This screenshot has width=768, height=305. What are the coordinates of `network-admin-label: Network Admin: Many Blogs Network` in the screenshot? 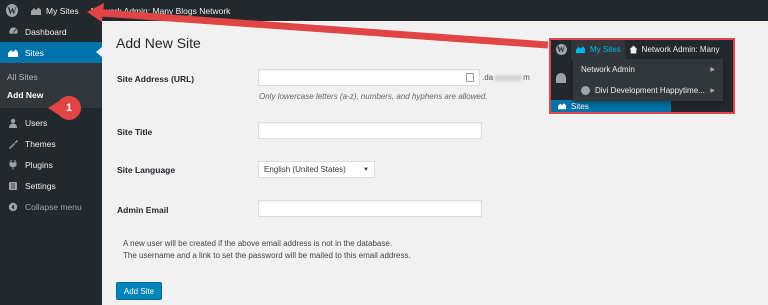 It's located at (160, 10).